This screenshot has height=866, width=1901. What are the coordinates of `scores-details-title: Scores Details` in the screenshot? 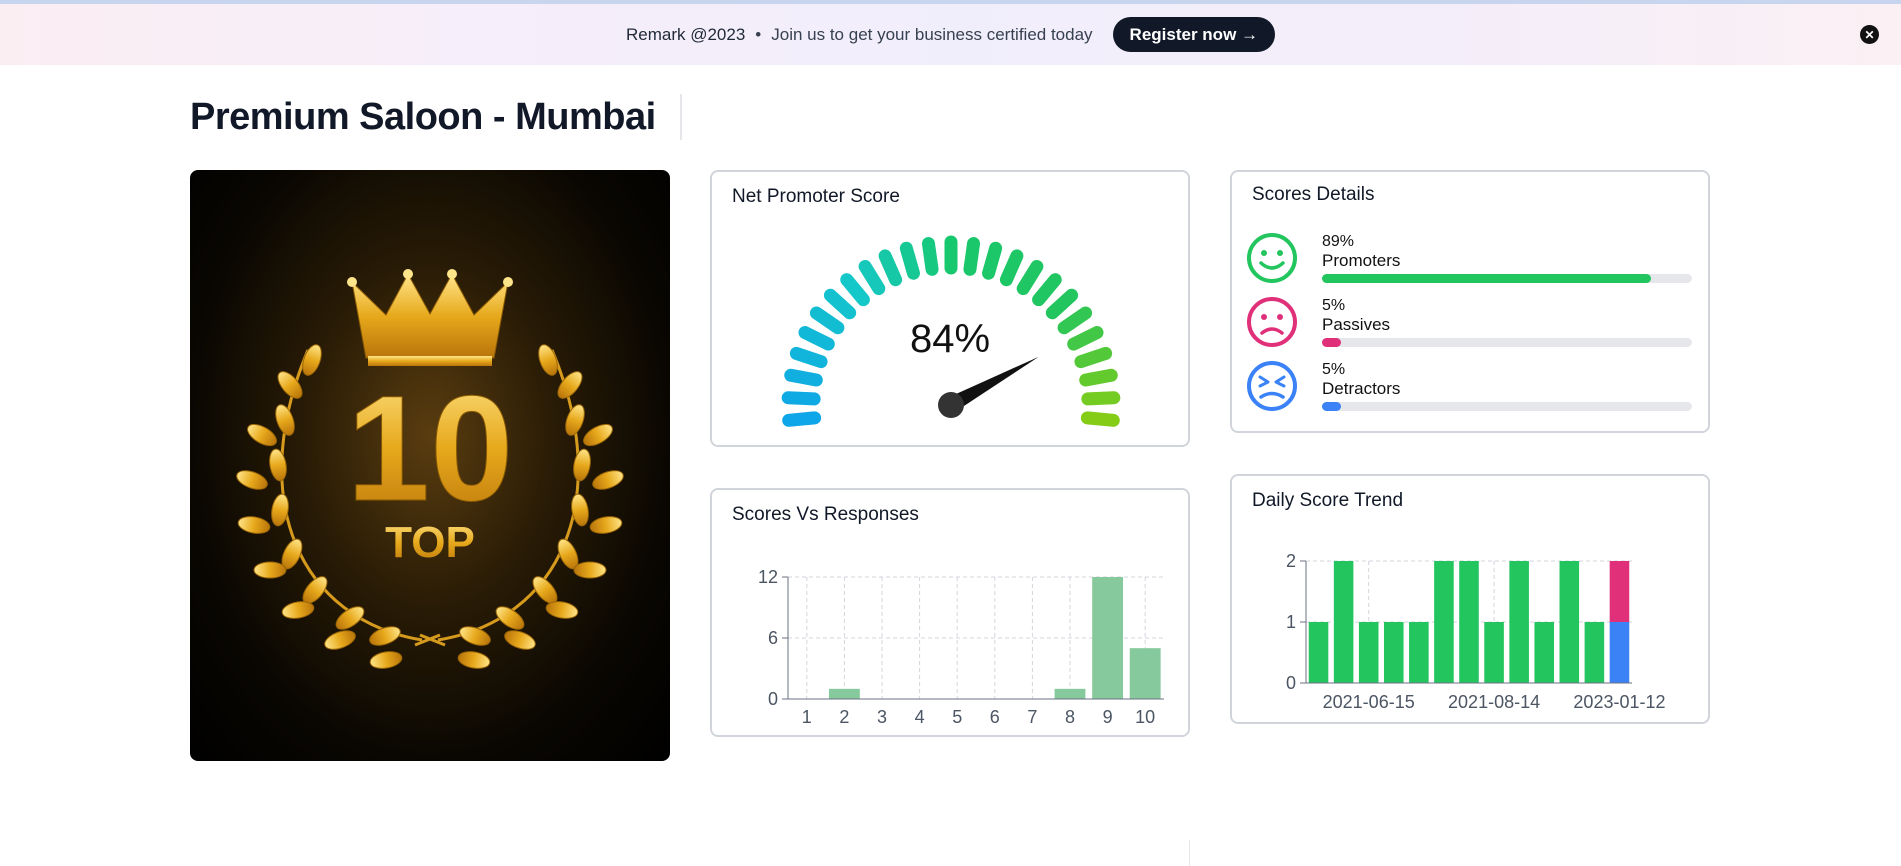 It's located at (1313, 194).